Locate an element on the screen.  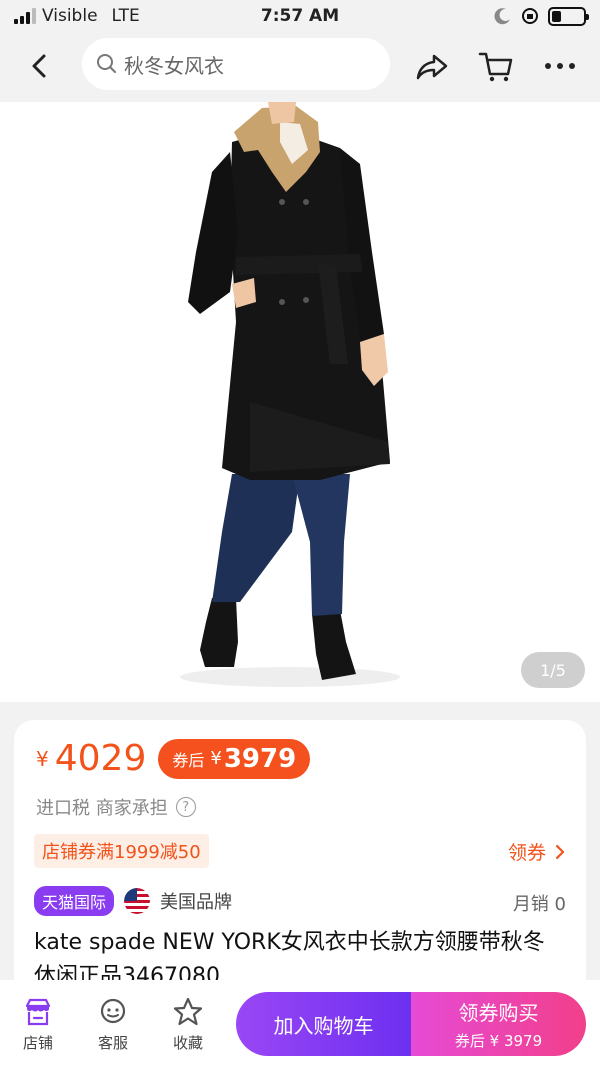
tab-store-label: 店铺 is located at coordinates (37, 1043).